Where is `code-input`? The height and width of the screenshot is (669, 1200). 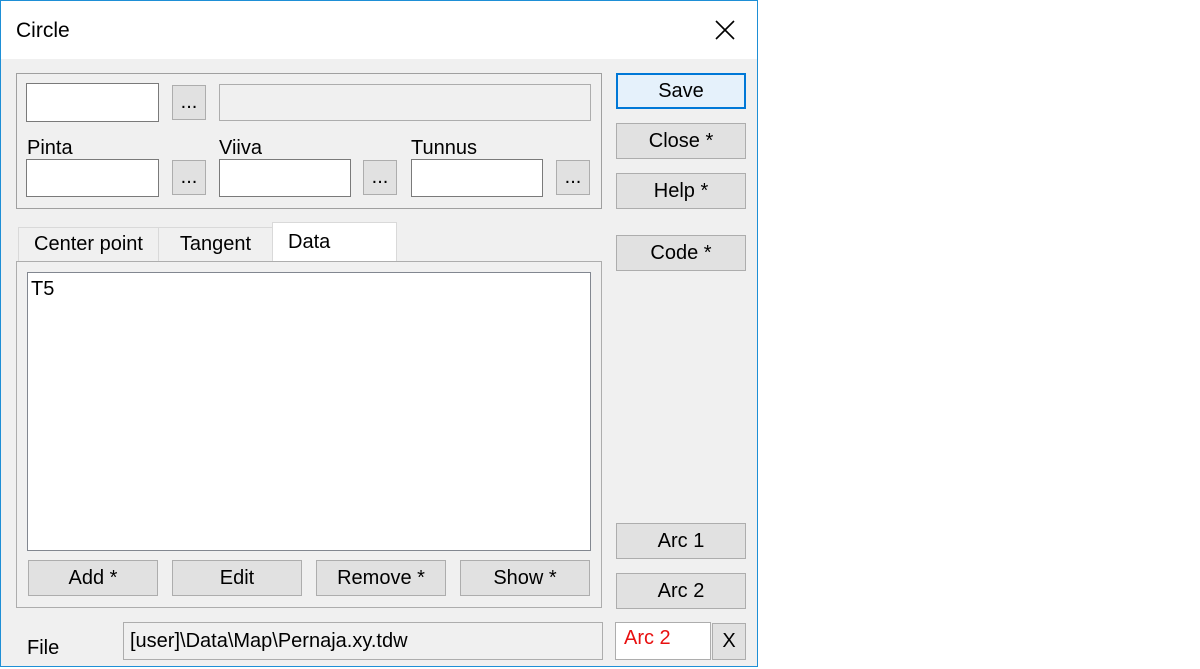
code-input is located at coordinates (92, 102).